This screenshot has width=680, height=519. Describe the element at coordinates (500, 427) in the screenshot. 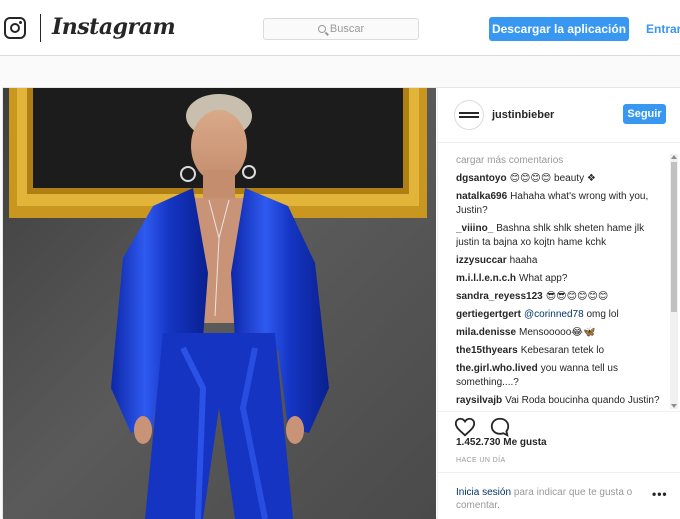

I see `comment-icon` at that location.